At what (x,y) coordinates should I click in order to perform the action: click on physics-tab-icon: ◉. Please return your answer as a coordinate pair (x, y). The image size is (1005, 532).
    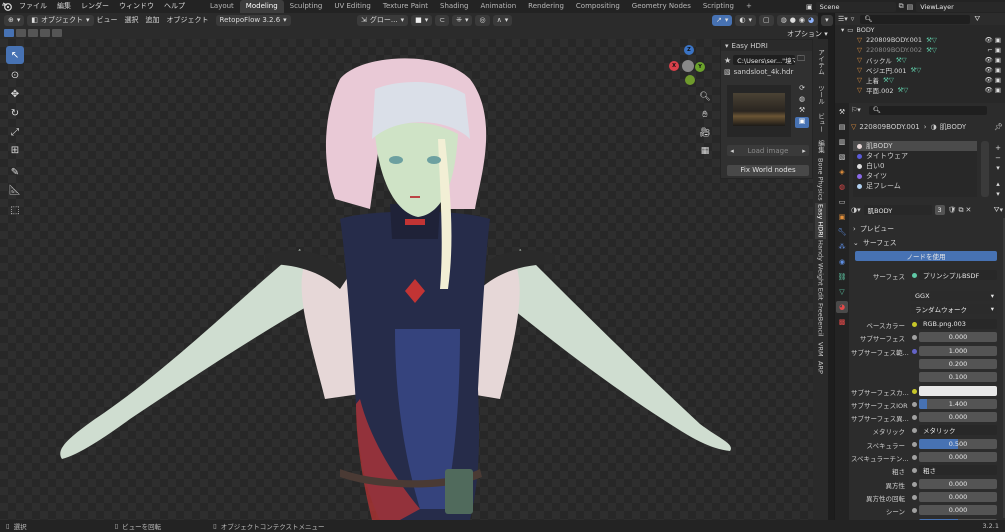
    Looking at the image, I should click on (842, 262).